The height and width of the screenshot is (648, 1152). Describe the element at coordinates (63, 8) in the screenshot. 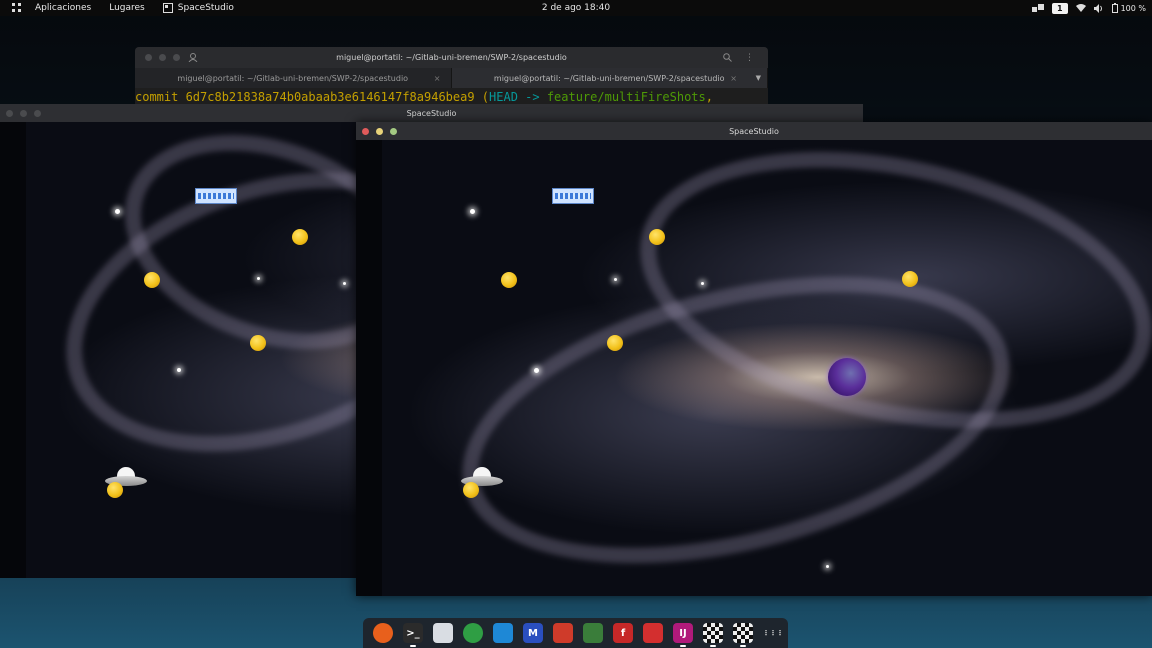

I see `menu-aplicaciones: Aplicaciones` at that location.